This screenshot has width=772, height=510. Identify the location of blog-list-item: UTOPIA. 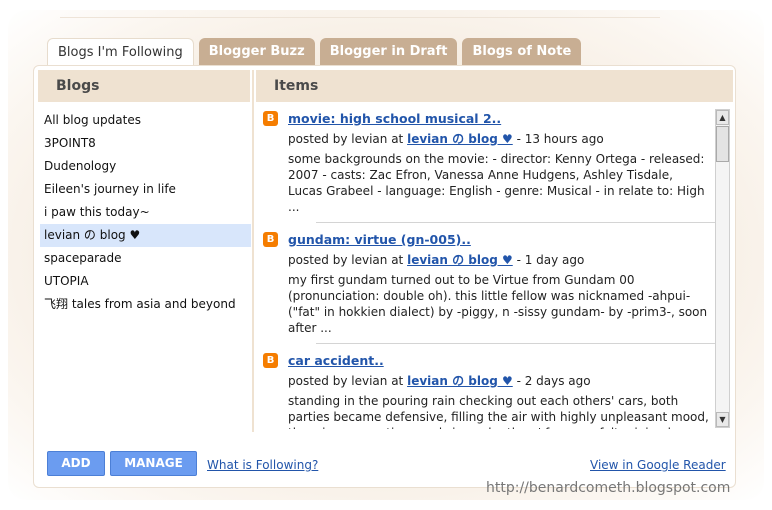
(145, 281).